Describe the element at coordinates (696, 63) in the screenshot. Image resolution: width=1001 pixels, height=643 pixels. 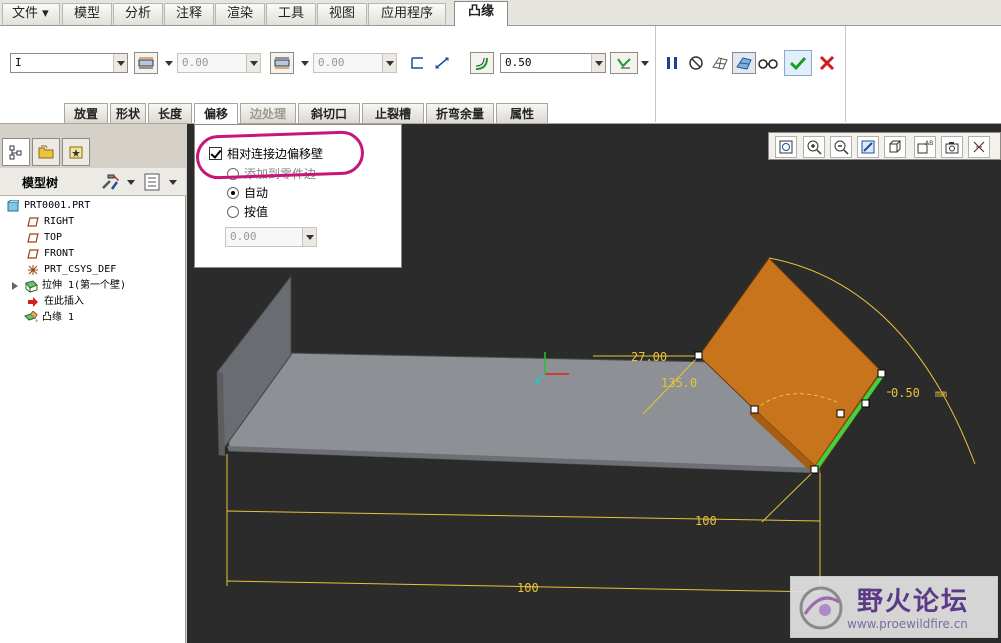
I see `no-preview-button` at that location.